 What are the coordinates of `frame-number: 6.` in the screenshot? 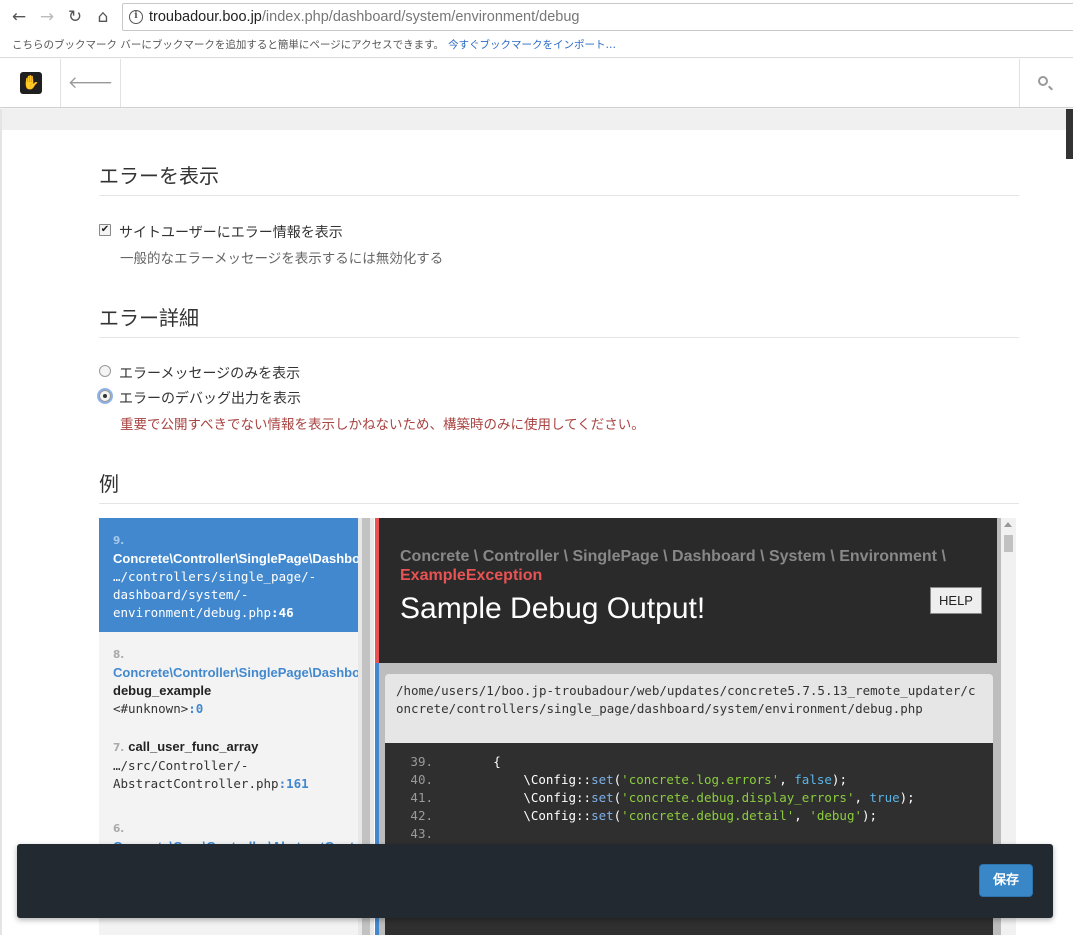 It's located at (119, 829).